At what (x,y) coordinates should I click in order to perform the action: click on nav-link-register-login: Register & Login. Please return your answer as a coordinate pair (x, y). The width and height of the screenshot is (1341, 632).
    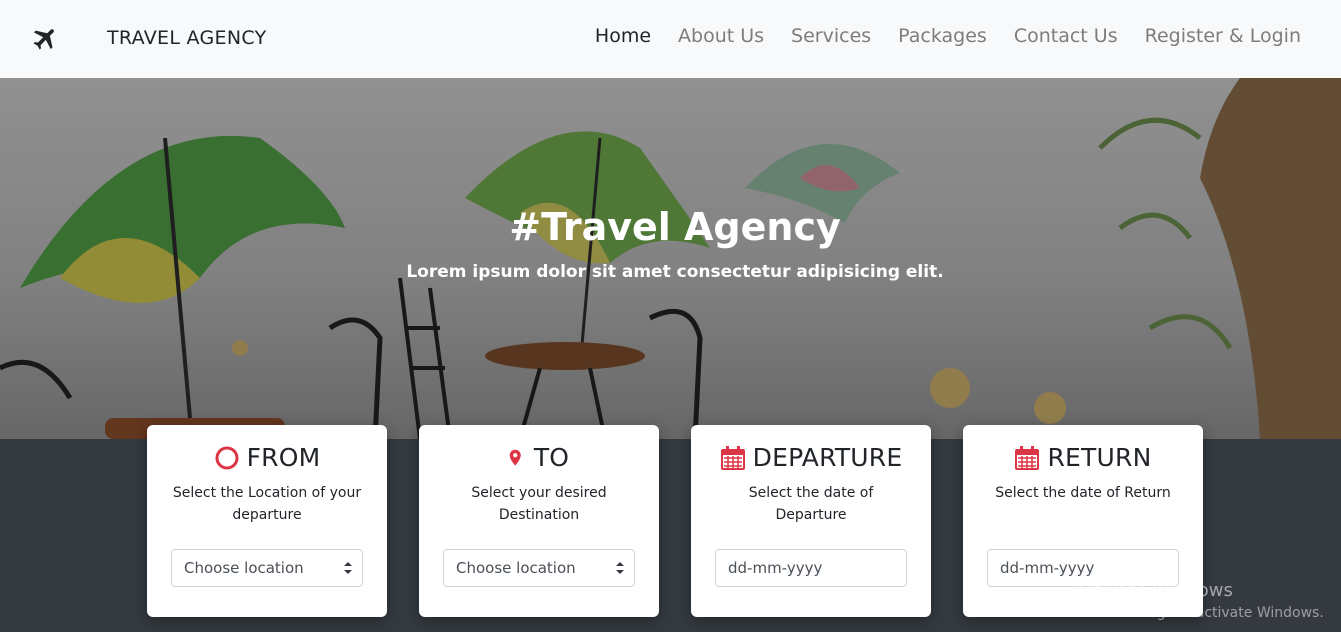
    Looking at the image, I should click on (1223, 36).